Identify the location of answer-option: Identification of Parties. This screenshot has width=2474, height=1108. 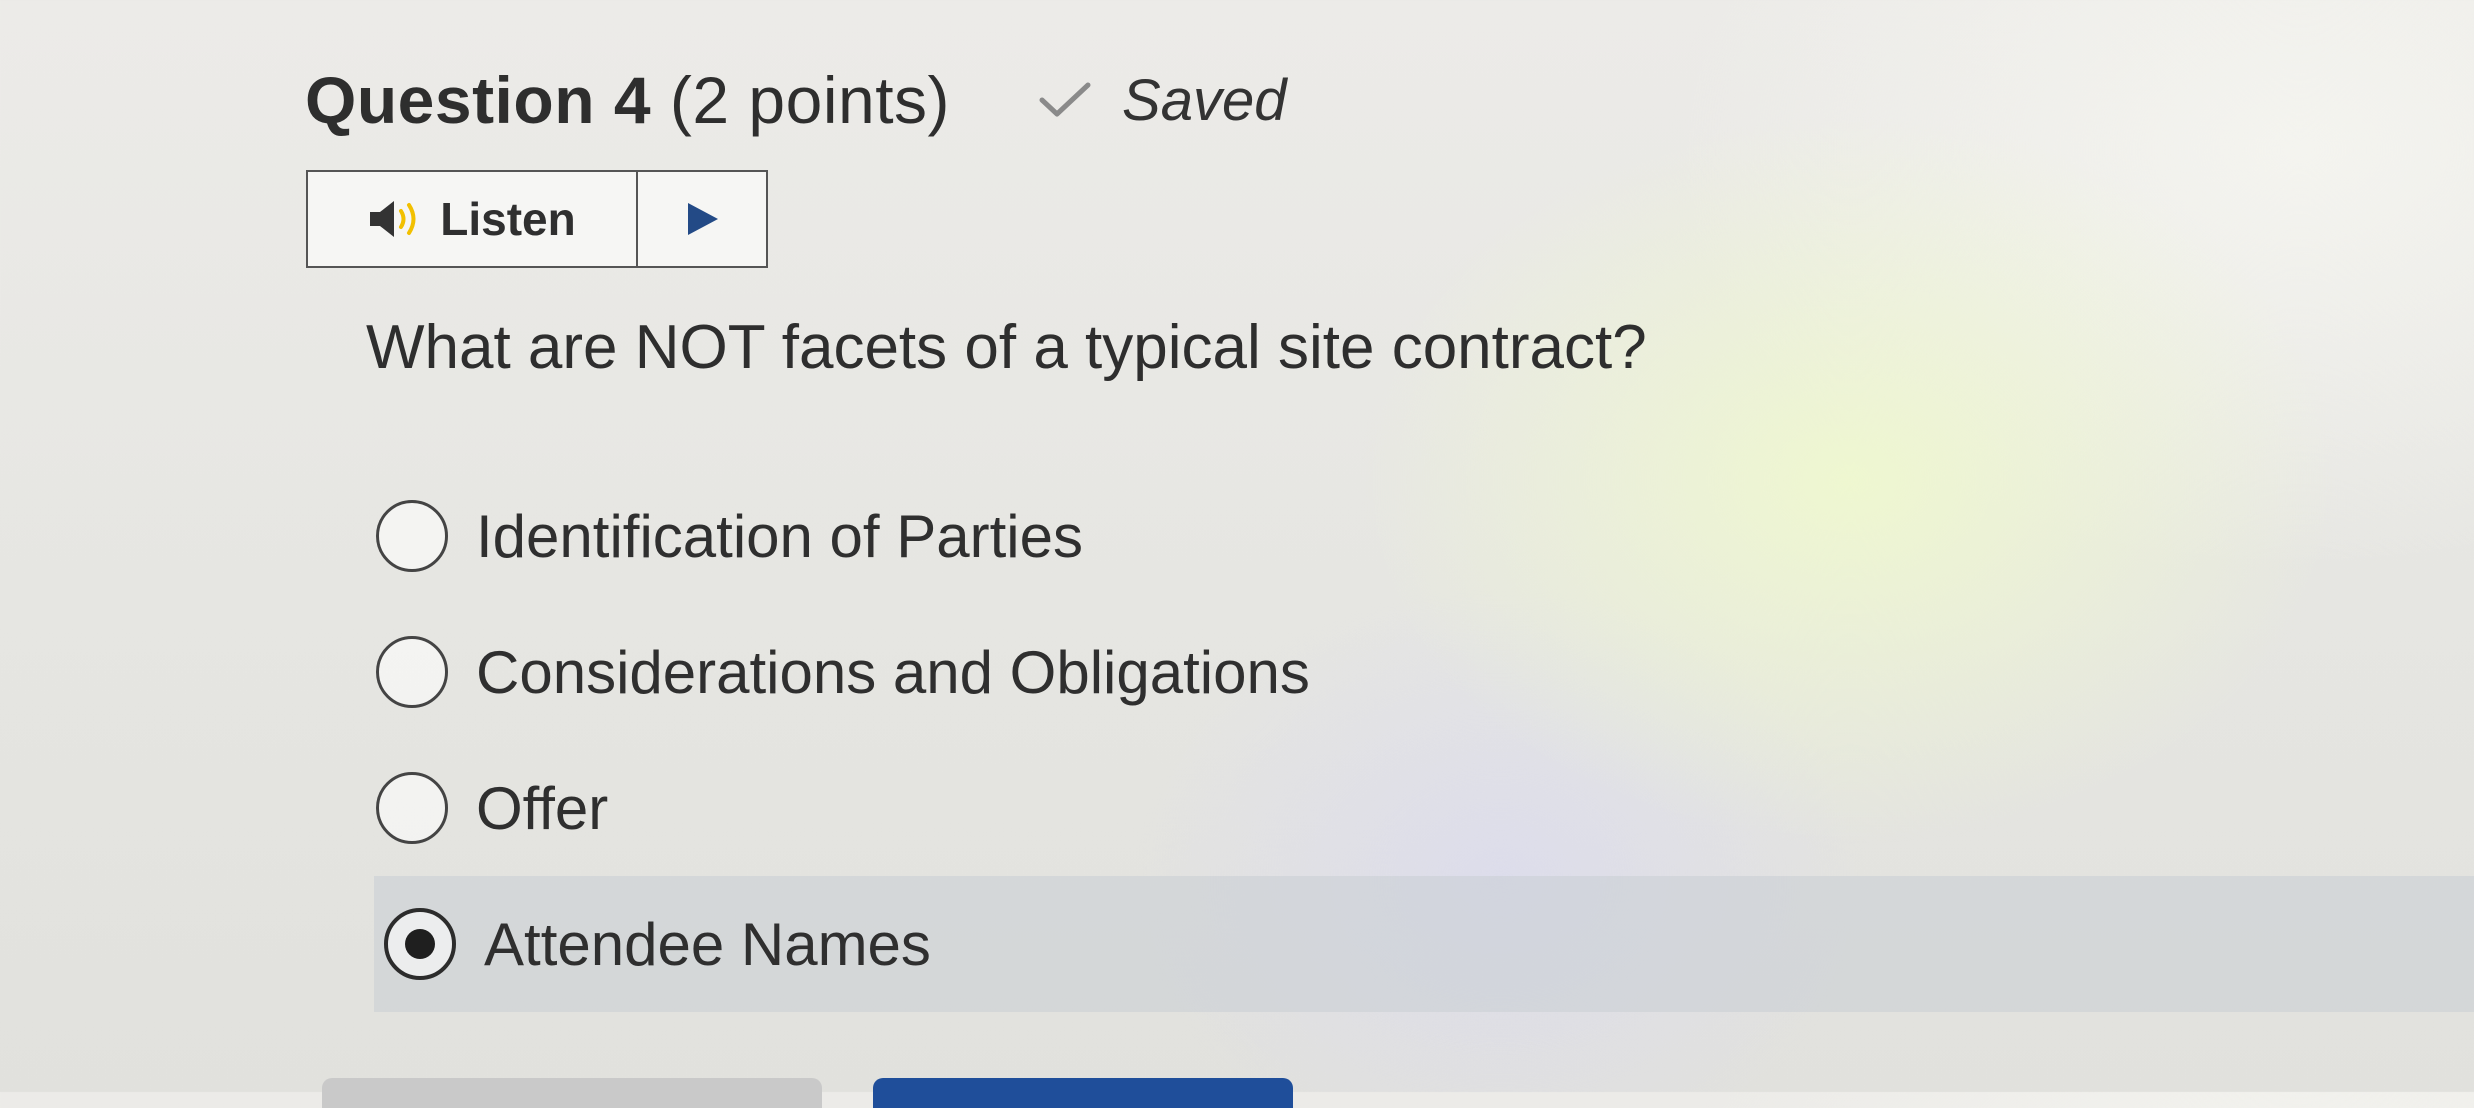
(729, 536).